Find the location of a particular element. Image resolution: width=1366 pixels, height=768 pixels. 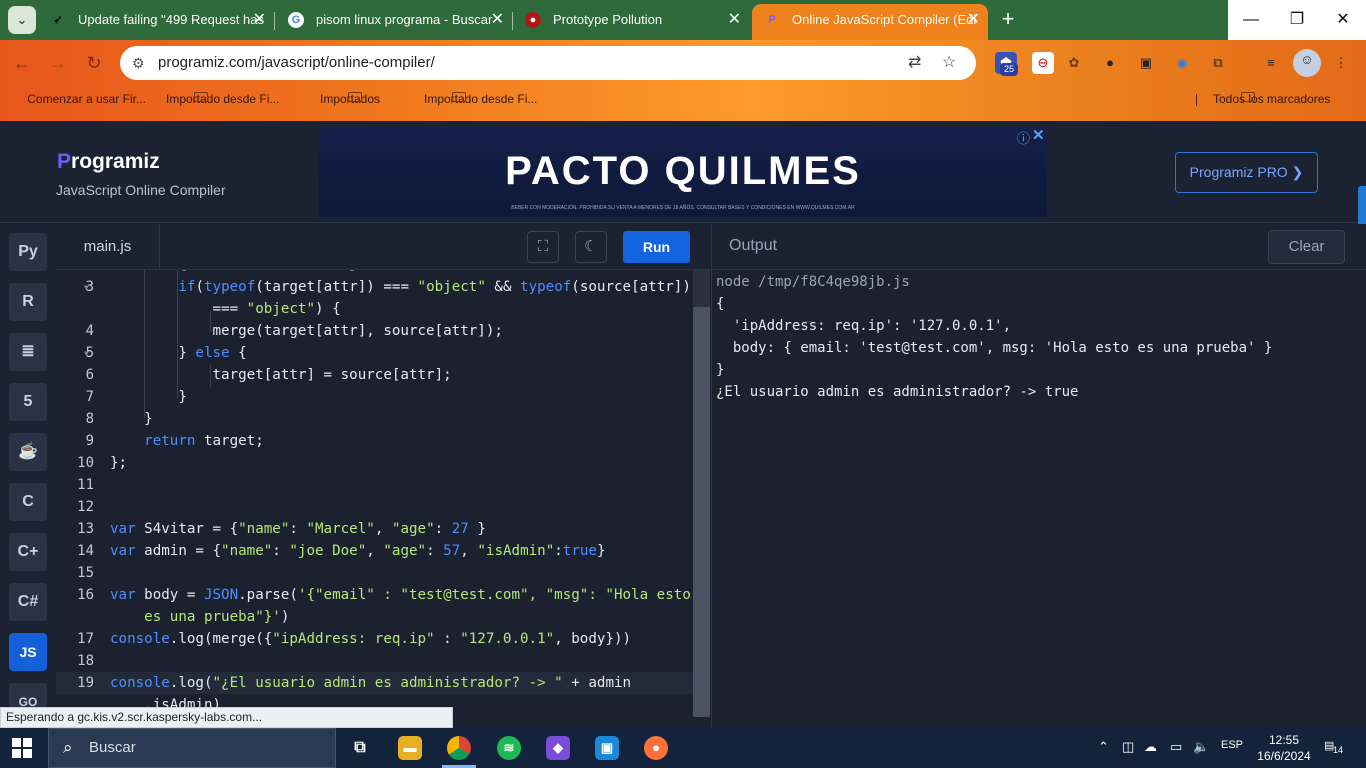

adblock-icon: ⊖ is located at coordinates (1043, 63).